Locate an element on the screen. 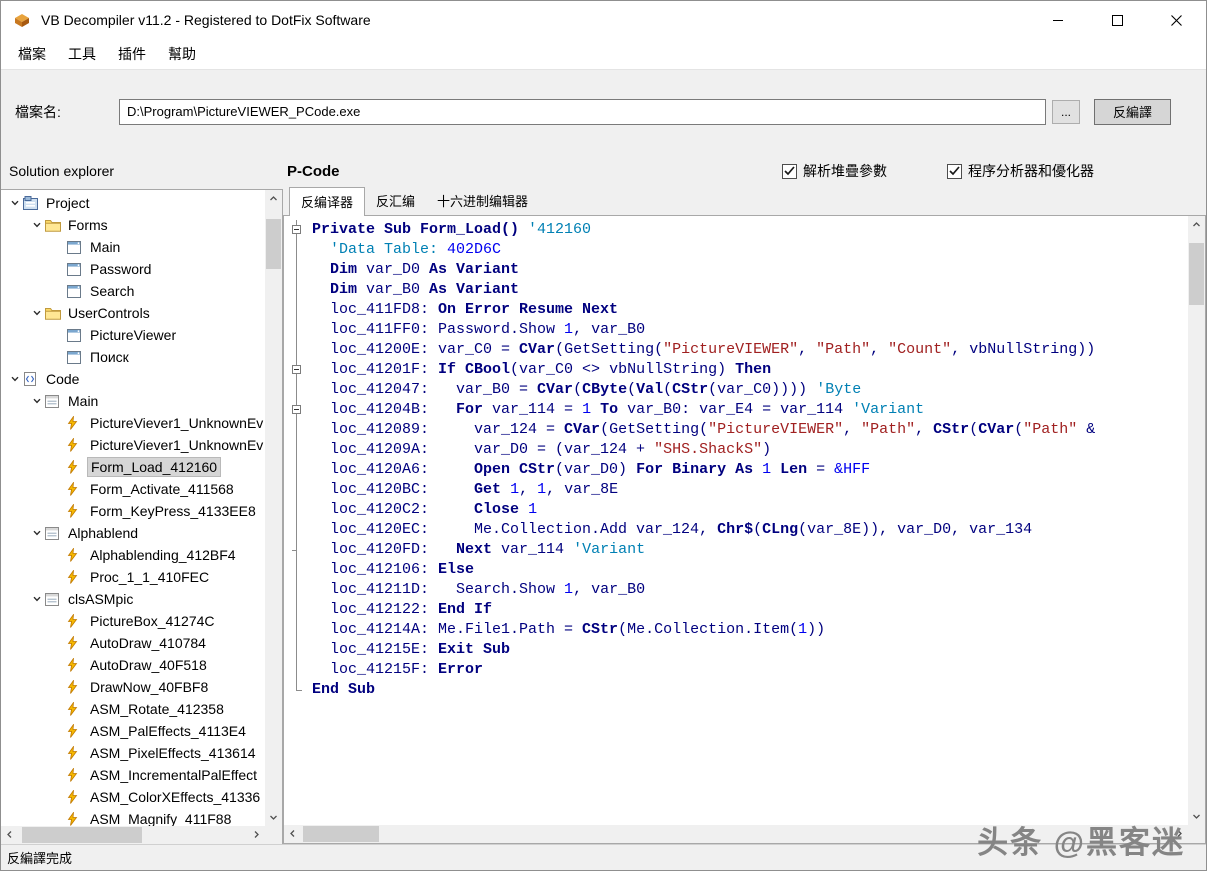 The width and height of the screenshot is (1207, 871). code-line: 'Data Table: 402D6C is located at coordinates (736, 250).